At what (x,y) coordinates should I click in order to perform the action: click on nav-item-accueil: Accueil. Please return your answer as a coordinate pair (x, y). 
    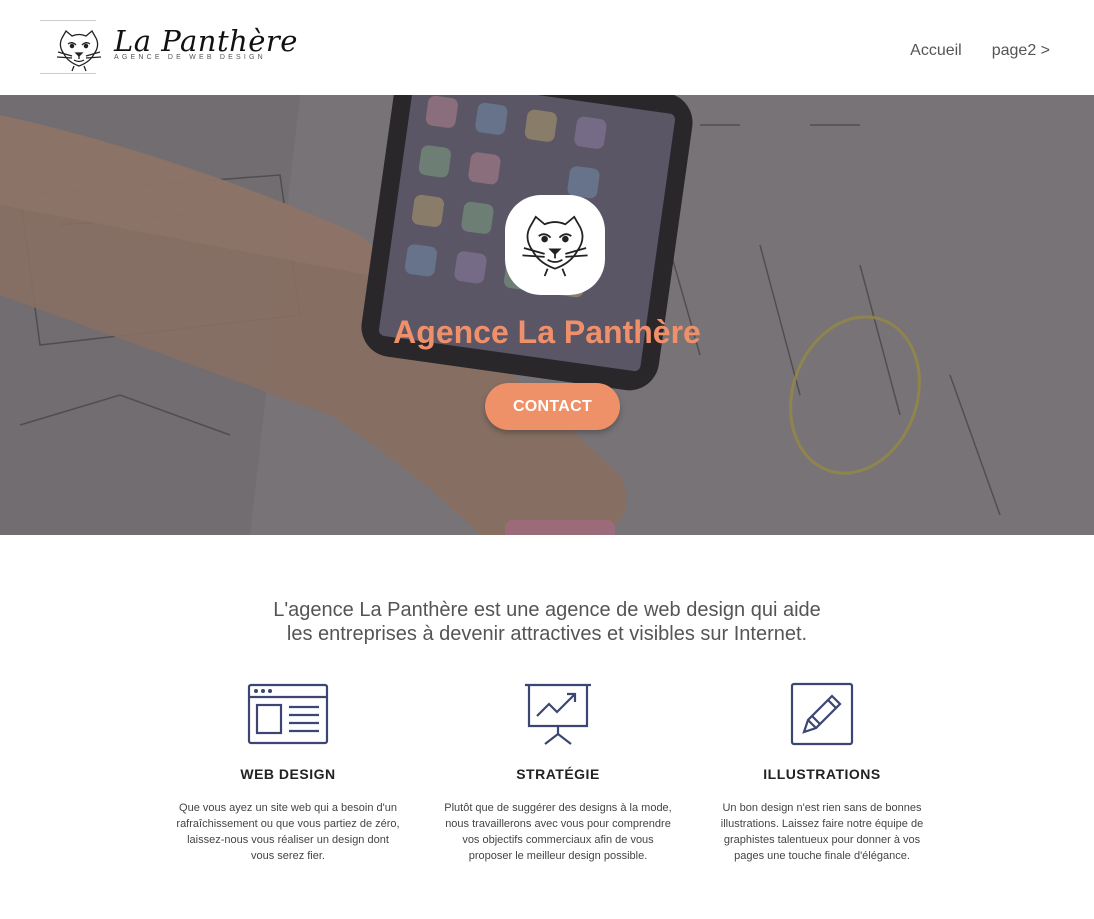
    Looking at the image, I should click on (936, 51).